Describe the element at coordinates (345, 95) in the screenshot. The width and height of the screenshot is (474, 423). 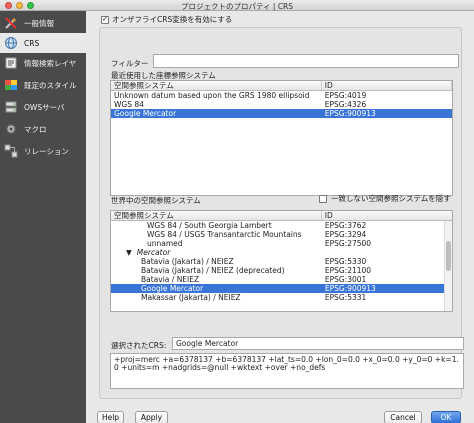
I see `crs-id: EPSG:4019` at that location.